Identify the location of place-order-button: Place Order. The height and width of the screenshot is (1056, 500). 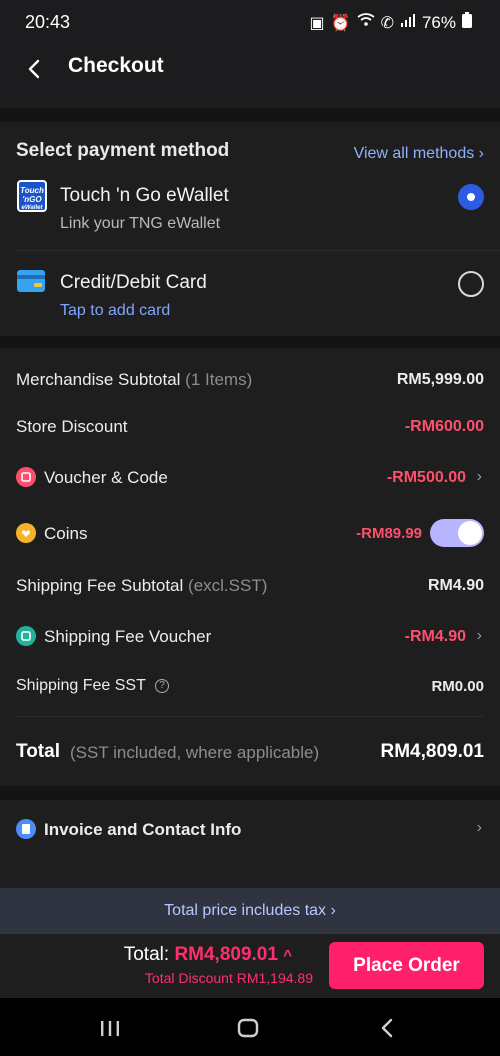
(406, 965).